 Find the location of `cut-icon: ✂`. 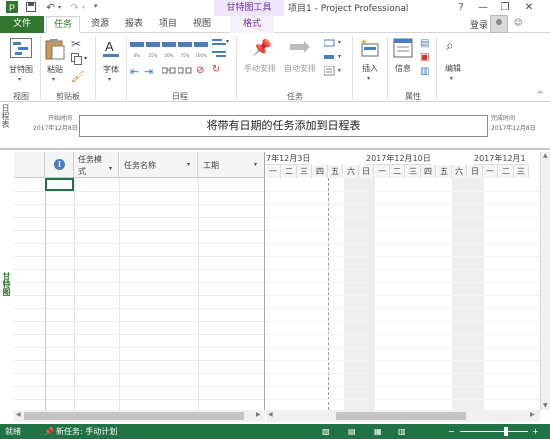

cut-icon: ✂ is located at coordinates (76, 44).